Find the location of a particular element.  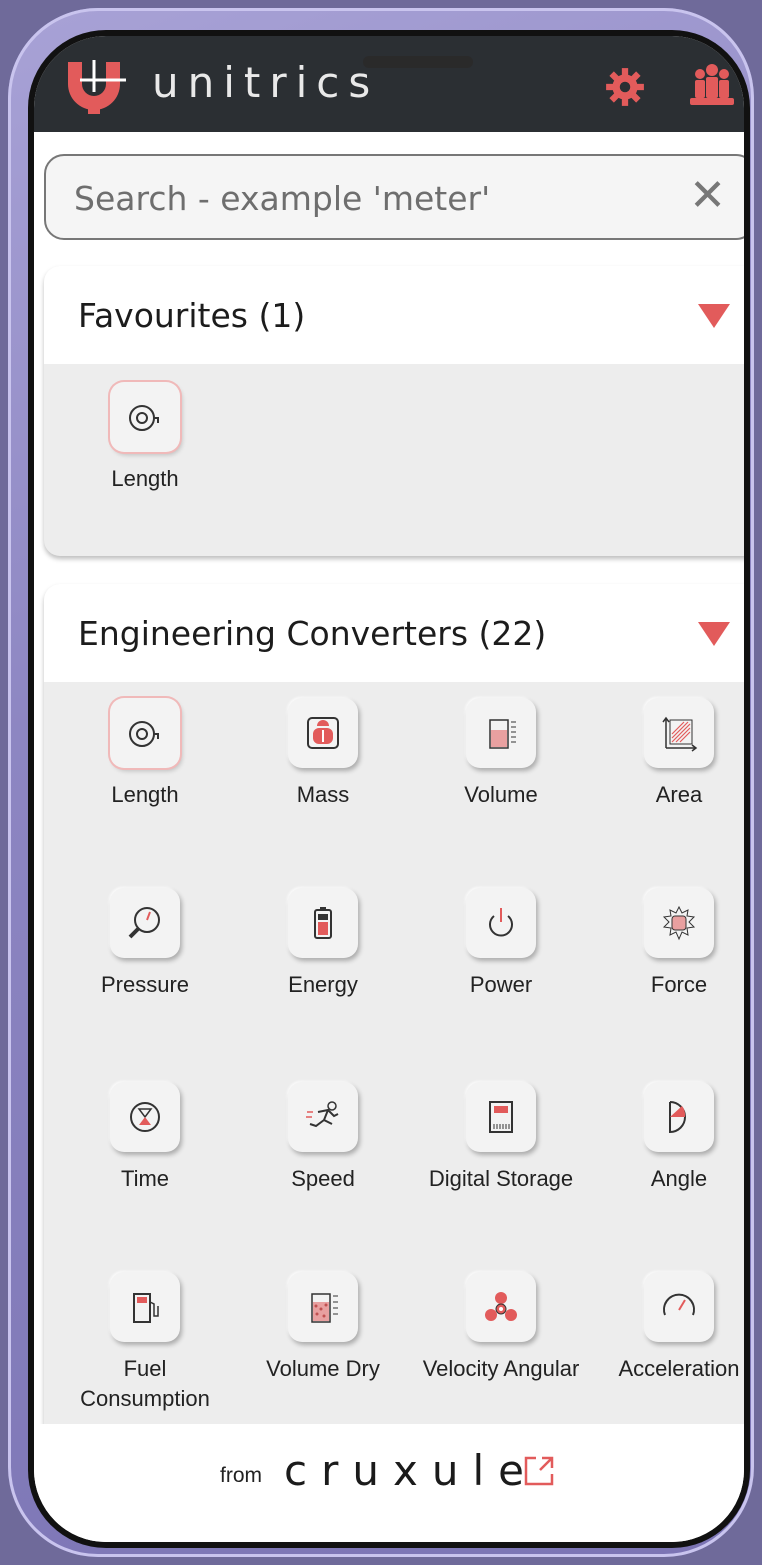

app-title: unitrics is located at coordinates (266, 82).